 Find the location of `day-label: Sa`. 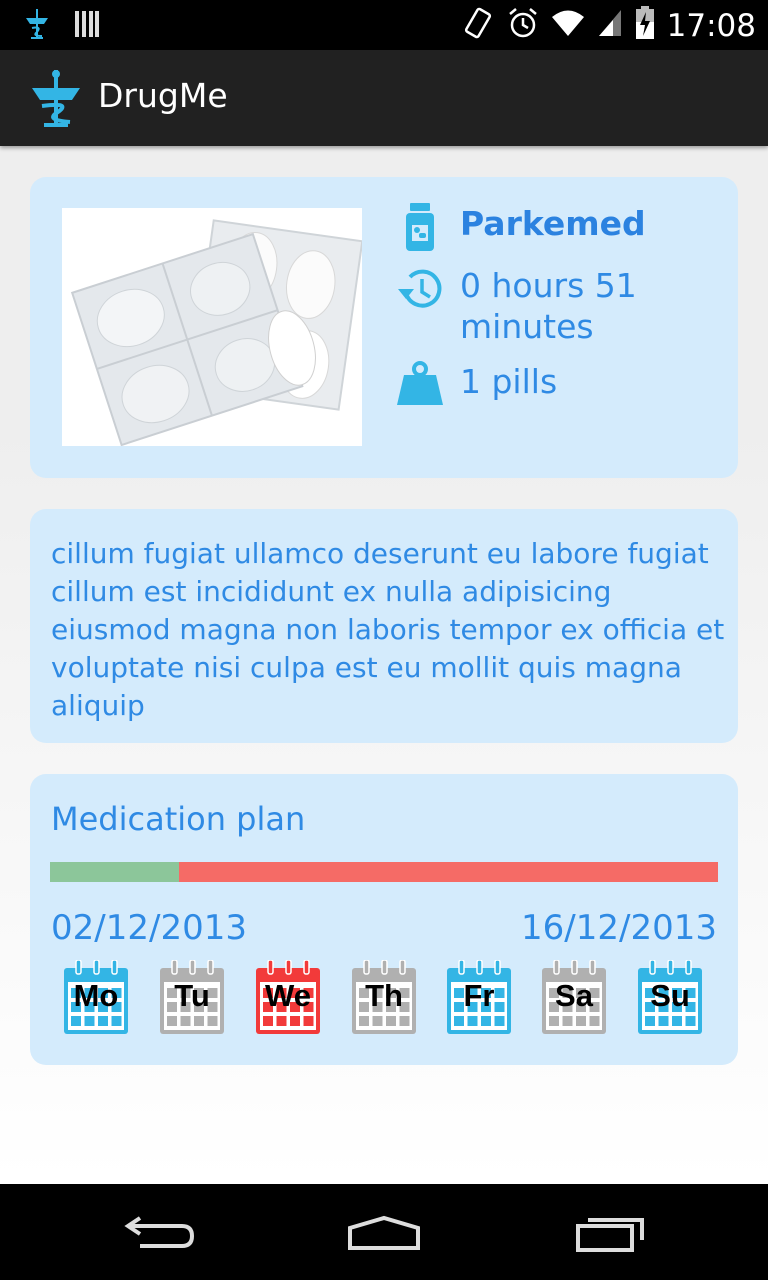

day-label: Sa is located at coordinates (574, 995).